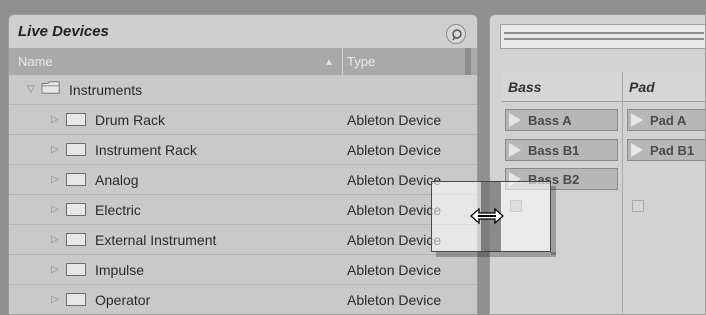 The image size is (706, 315). I want to click on track-header-pad: Pad, so click(664, 87).